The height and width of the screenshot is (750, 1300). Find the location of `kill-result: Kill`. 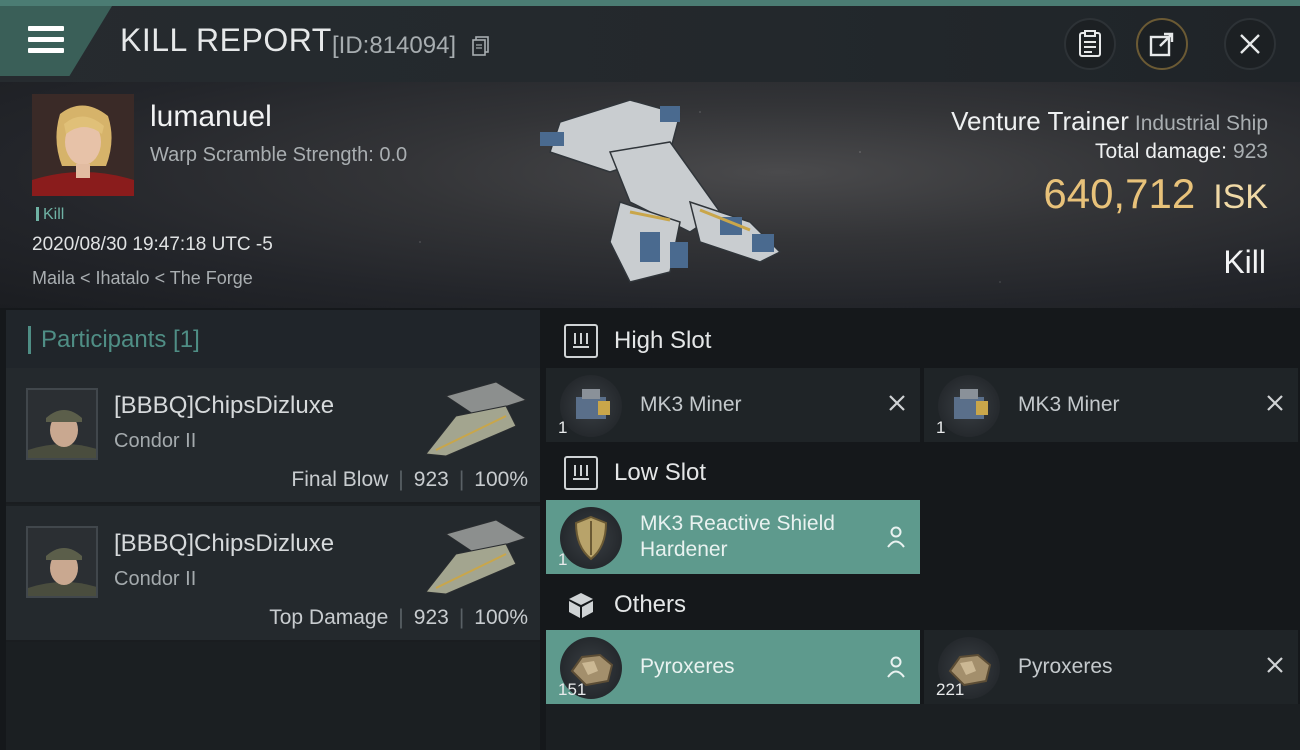

kill-result: Kill is located at coordinates (1244, 262).